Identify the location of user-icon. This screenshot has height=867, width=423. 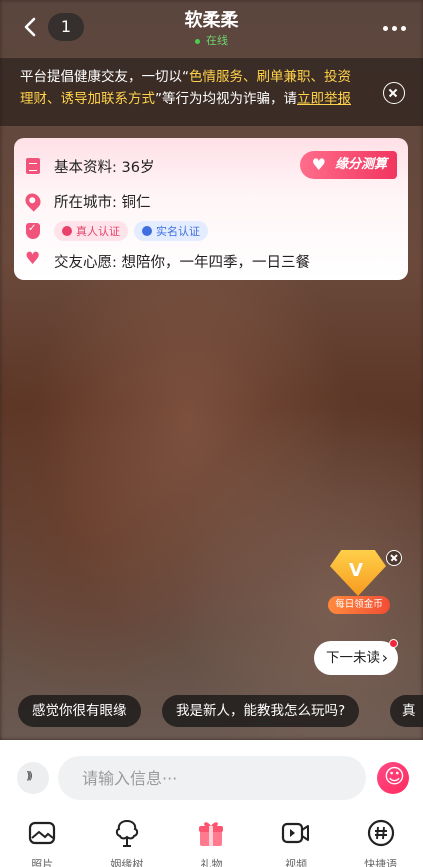
(147, 231).